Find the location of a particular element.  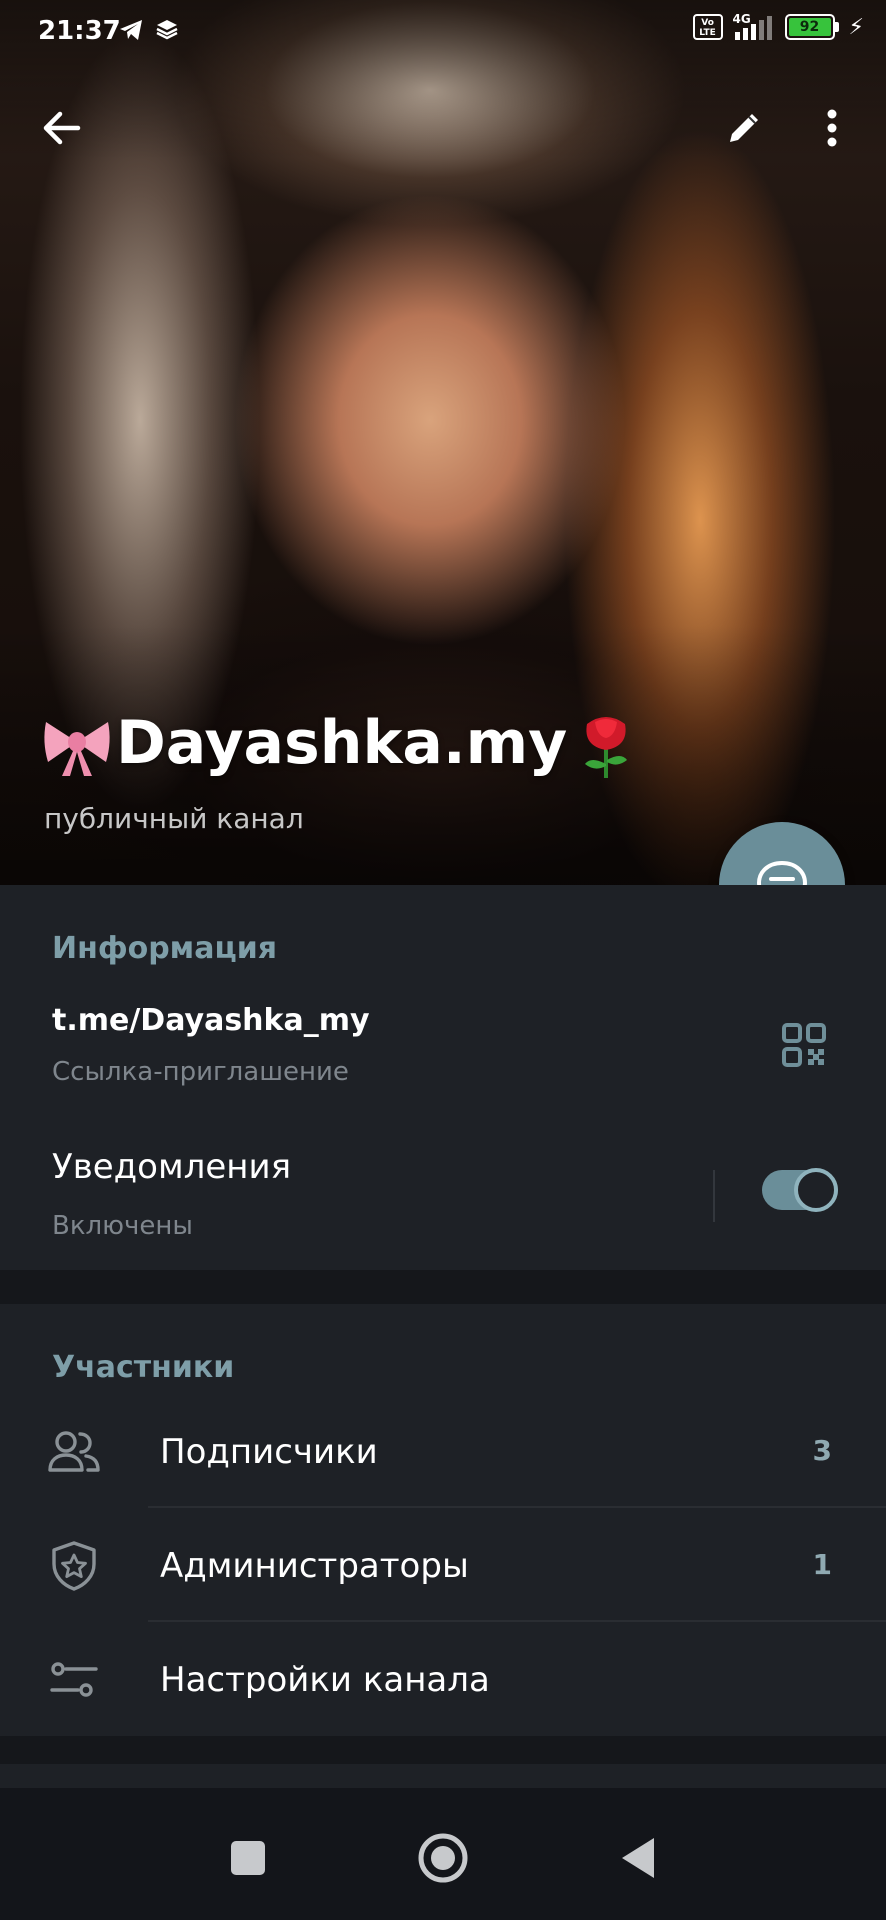

status-bar: 21:37 Vo LTE 4G 92 ⚡ is located at coordinates (443, 33).